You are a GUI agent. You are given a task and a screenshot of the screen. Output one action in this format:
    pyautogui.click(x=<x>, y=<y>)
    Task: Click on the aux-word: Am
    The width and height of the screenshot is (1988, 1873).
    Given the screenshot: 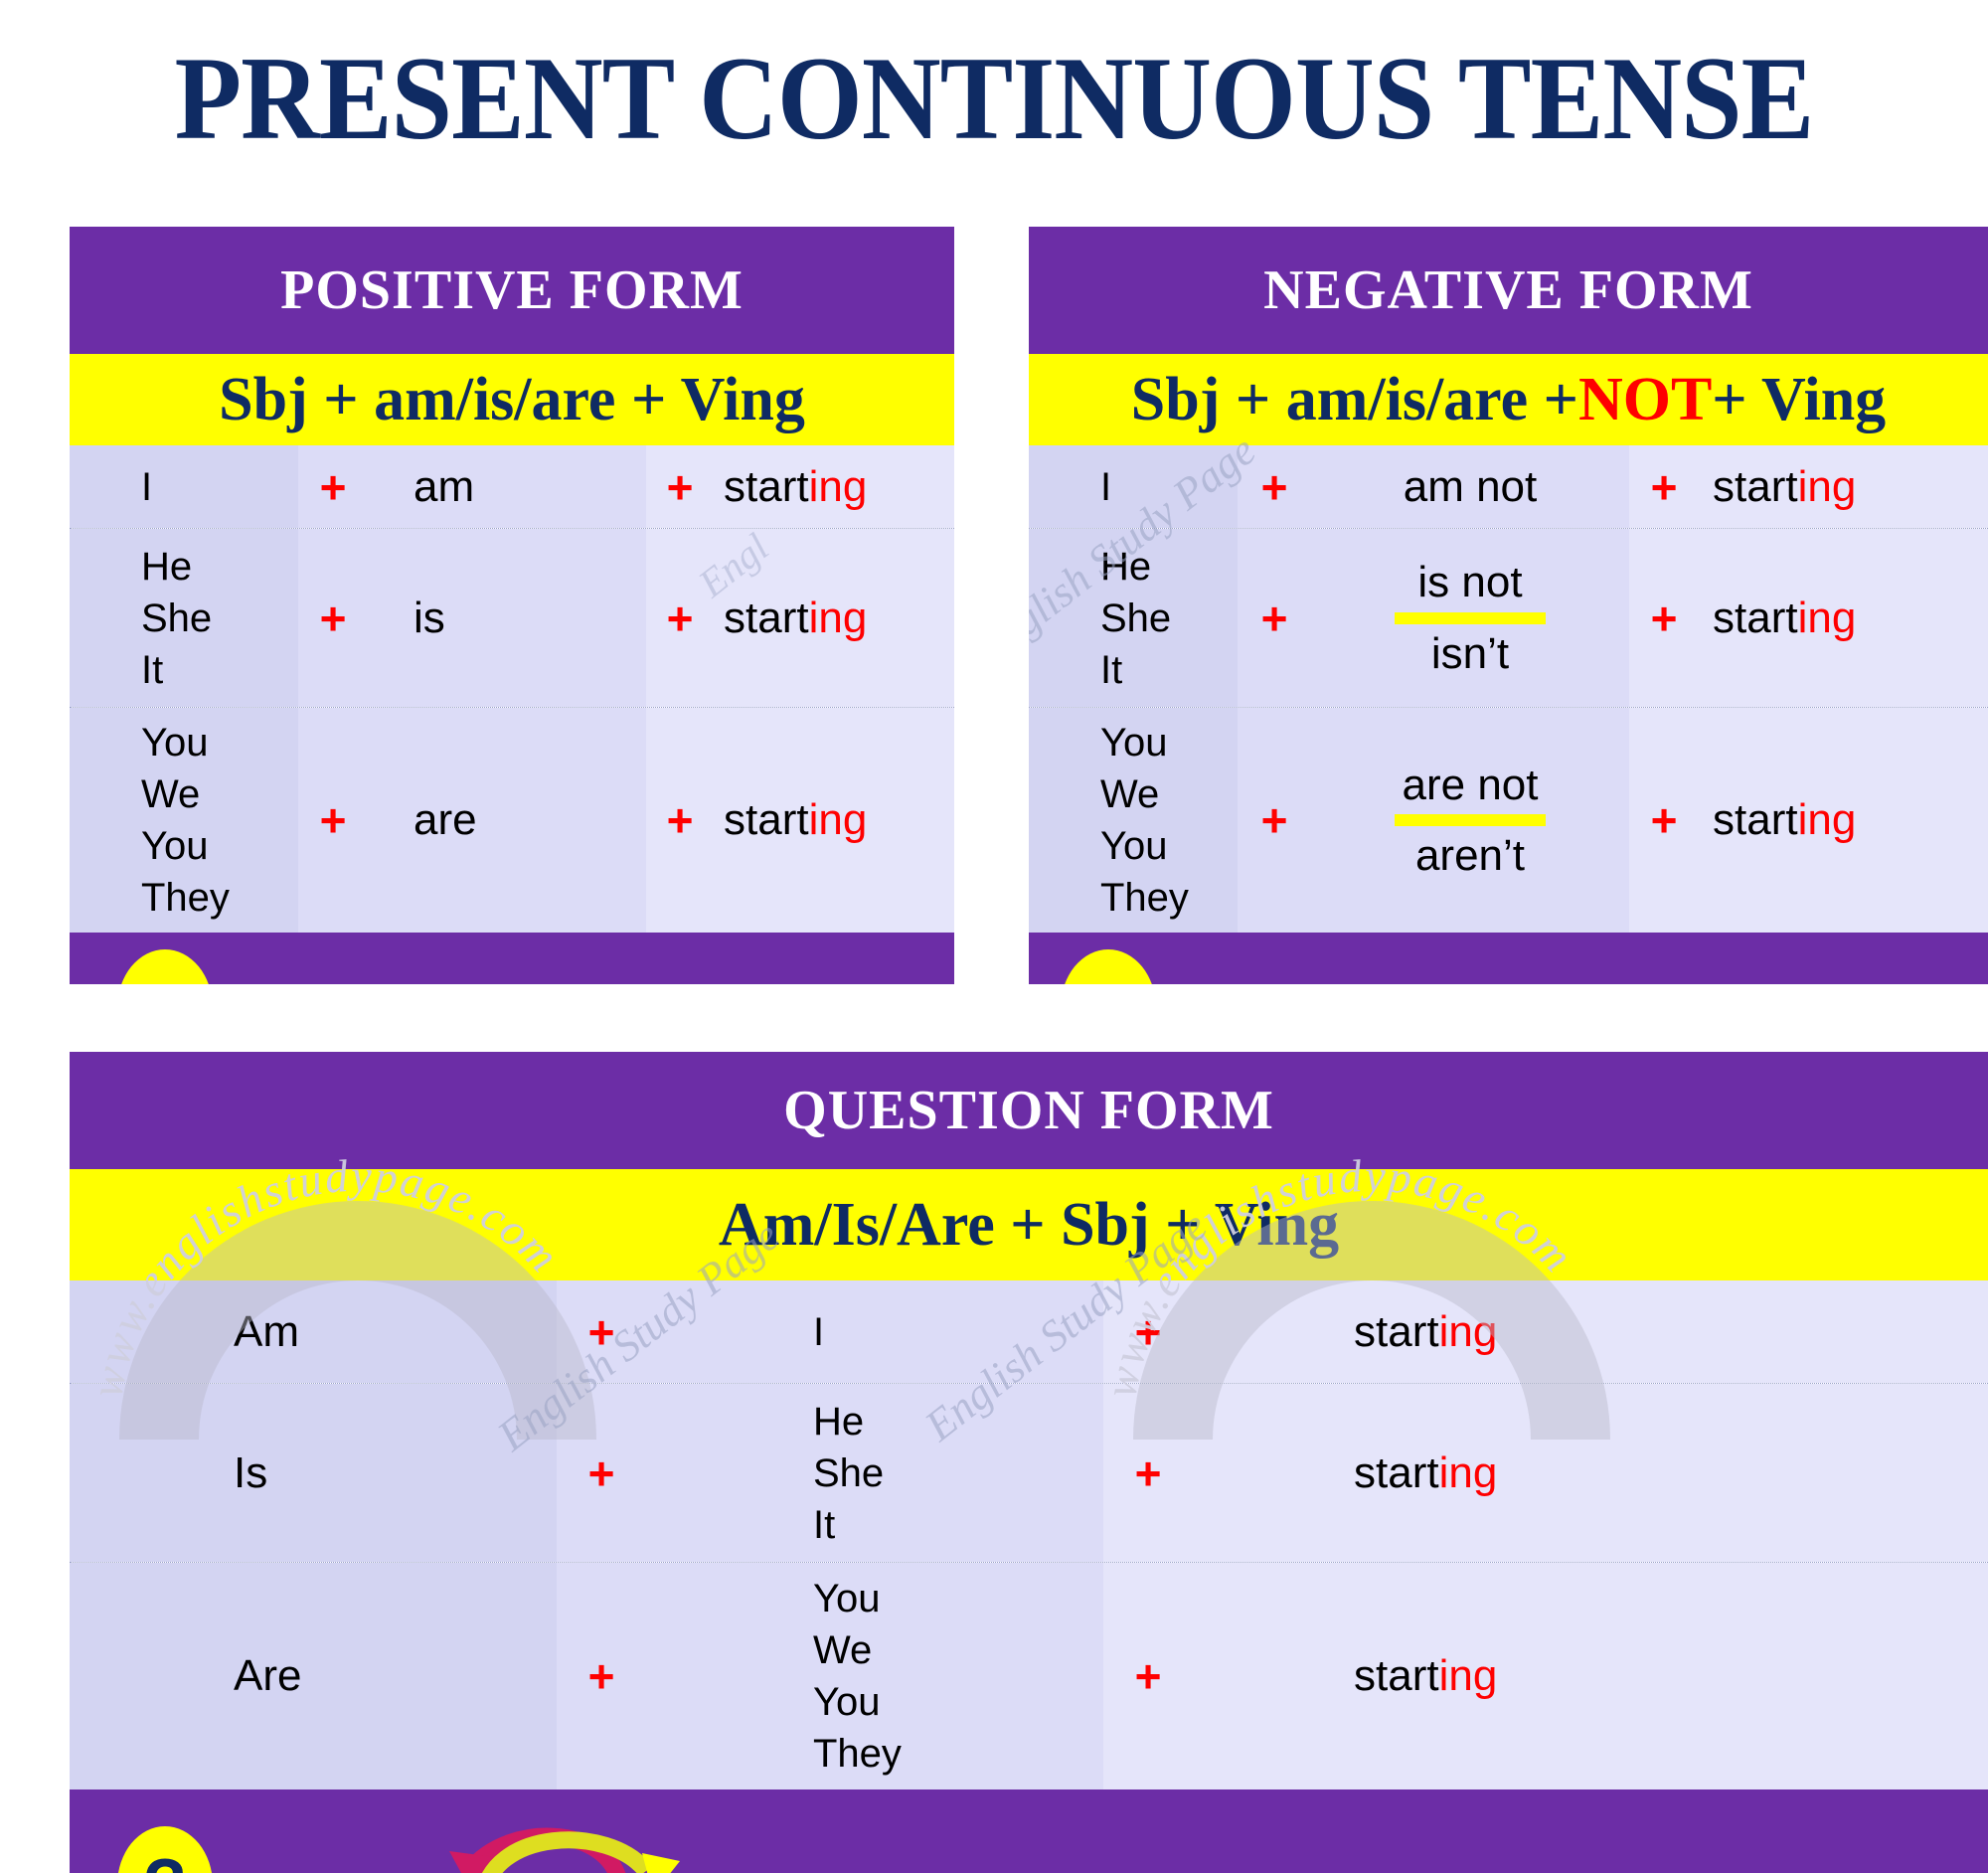 What is the action you would take?
    pyautogui.click(x=266, y=1331)
    